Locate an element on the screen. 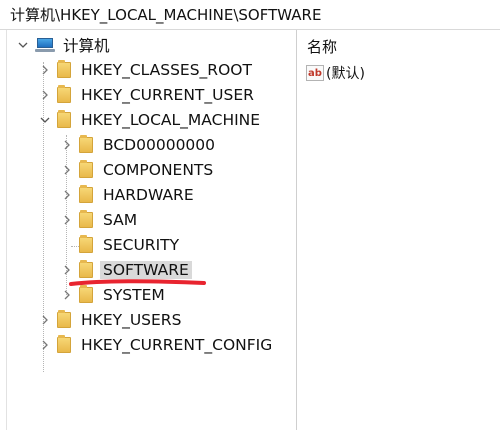 The height and width of the screenshot is (433, 500). tree-node-label: SAM is located at coordinates (120, 220).